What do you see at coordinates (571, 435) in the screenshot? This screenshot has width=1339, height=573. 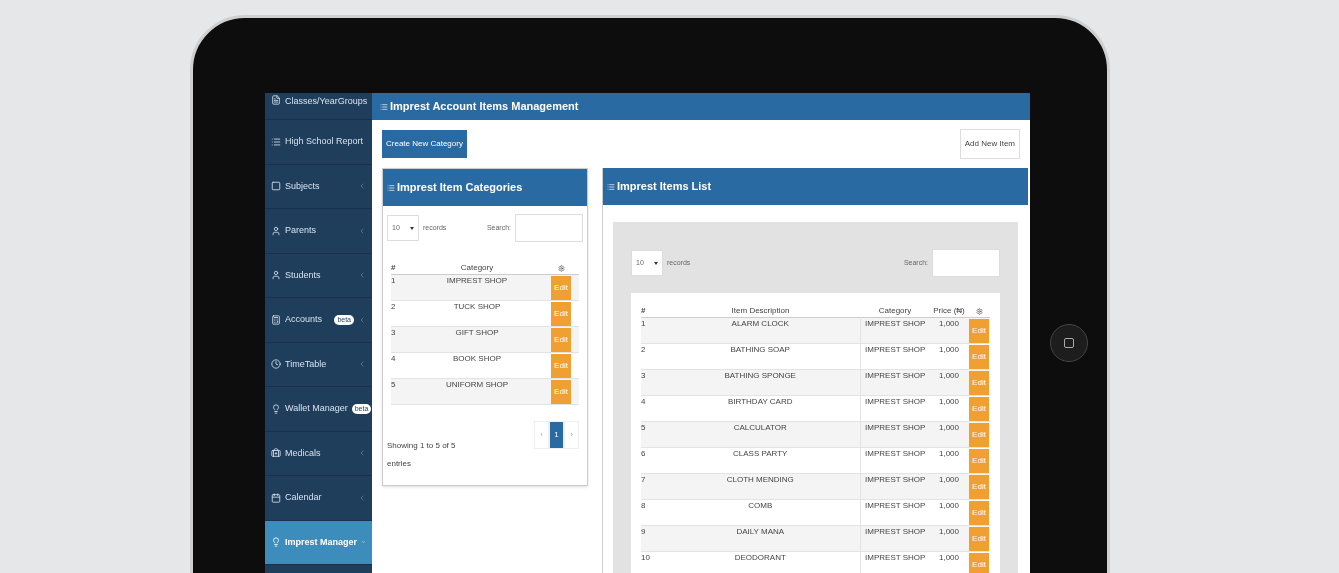 I see `pagination-button: ›` at bounding box center [571, 435].